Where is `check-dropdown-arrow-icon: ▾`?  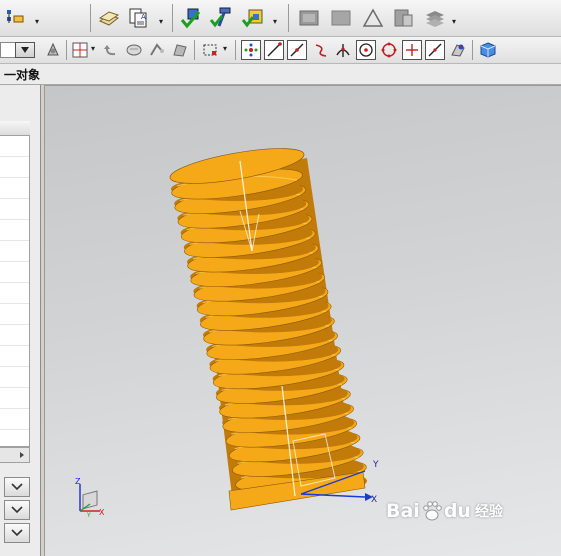
check-dropdown-arrow-icon: ▾ is located at coordinates (275, 21).